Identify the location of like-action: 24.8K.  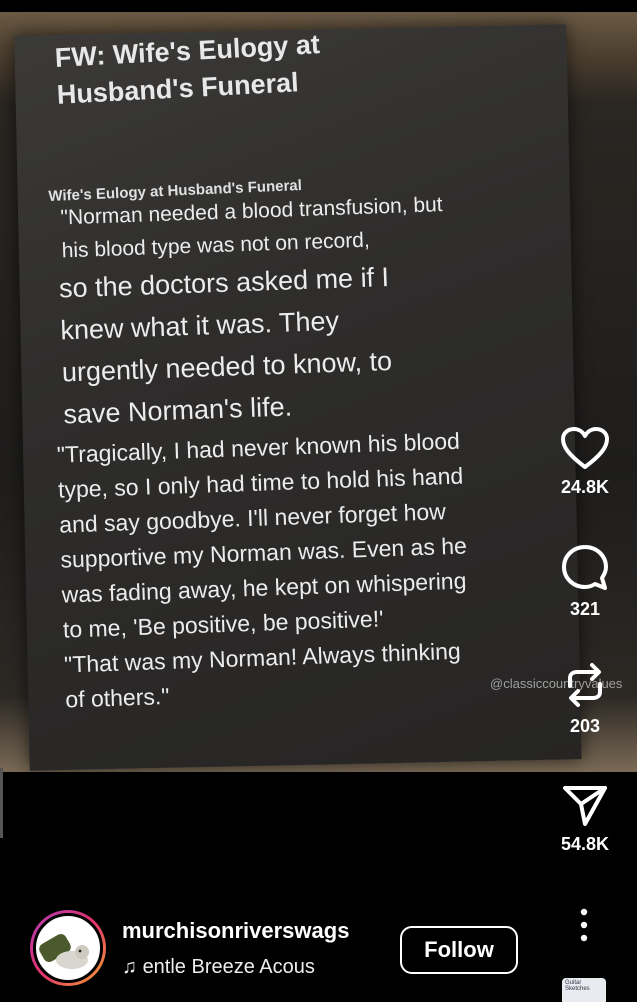
(585, 461).